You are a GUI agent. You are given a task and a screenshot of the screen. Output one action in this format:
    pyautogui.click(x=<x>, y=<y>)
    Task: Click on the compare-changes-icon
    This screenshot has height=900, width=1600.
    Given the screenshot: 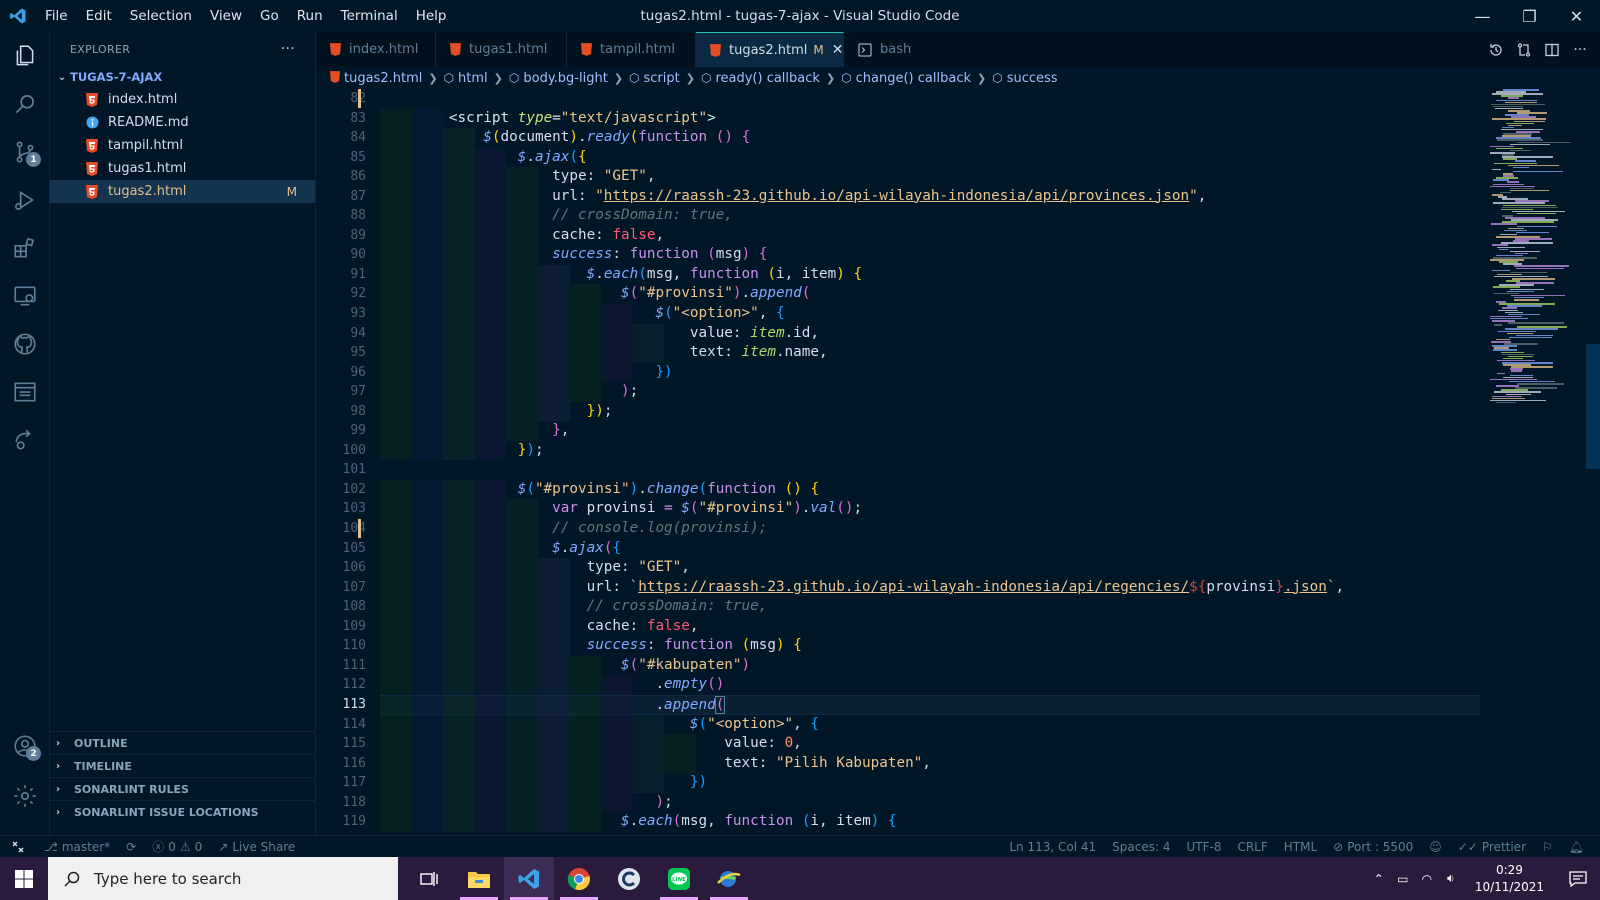 What is the action you would take?
    pyautogui.click(x=1524, y=50)
    